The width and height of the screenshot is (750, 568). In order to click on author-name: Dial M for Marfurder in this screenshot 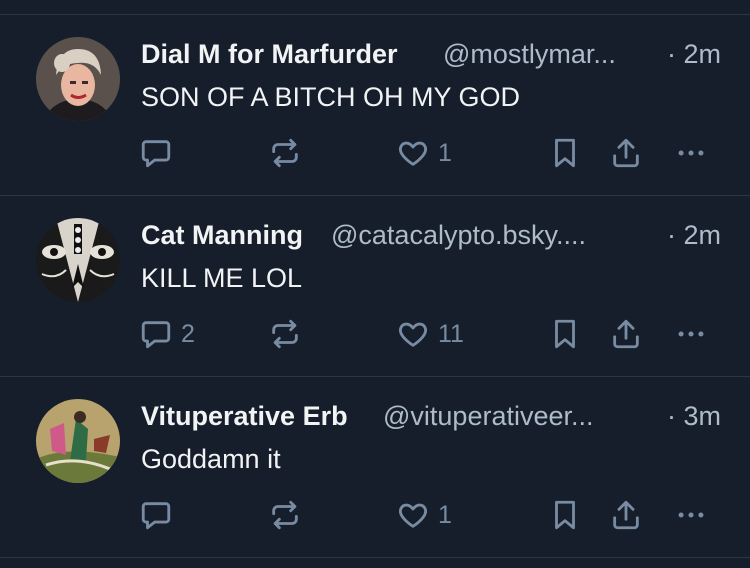, I will do `click(269, 54)`.